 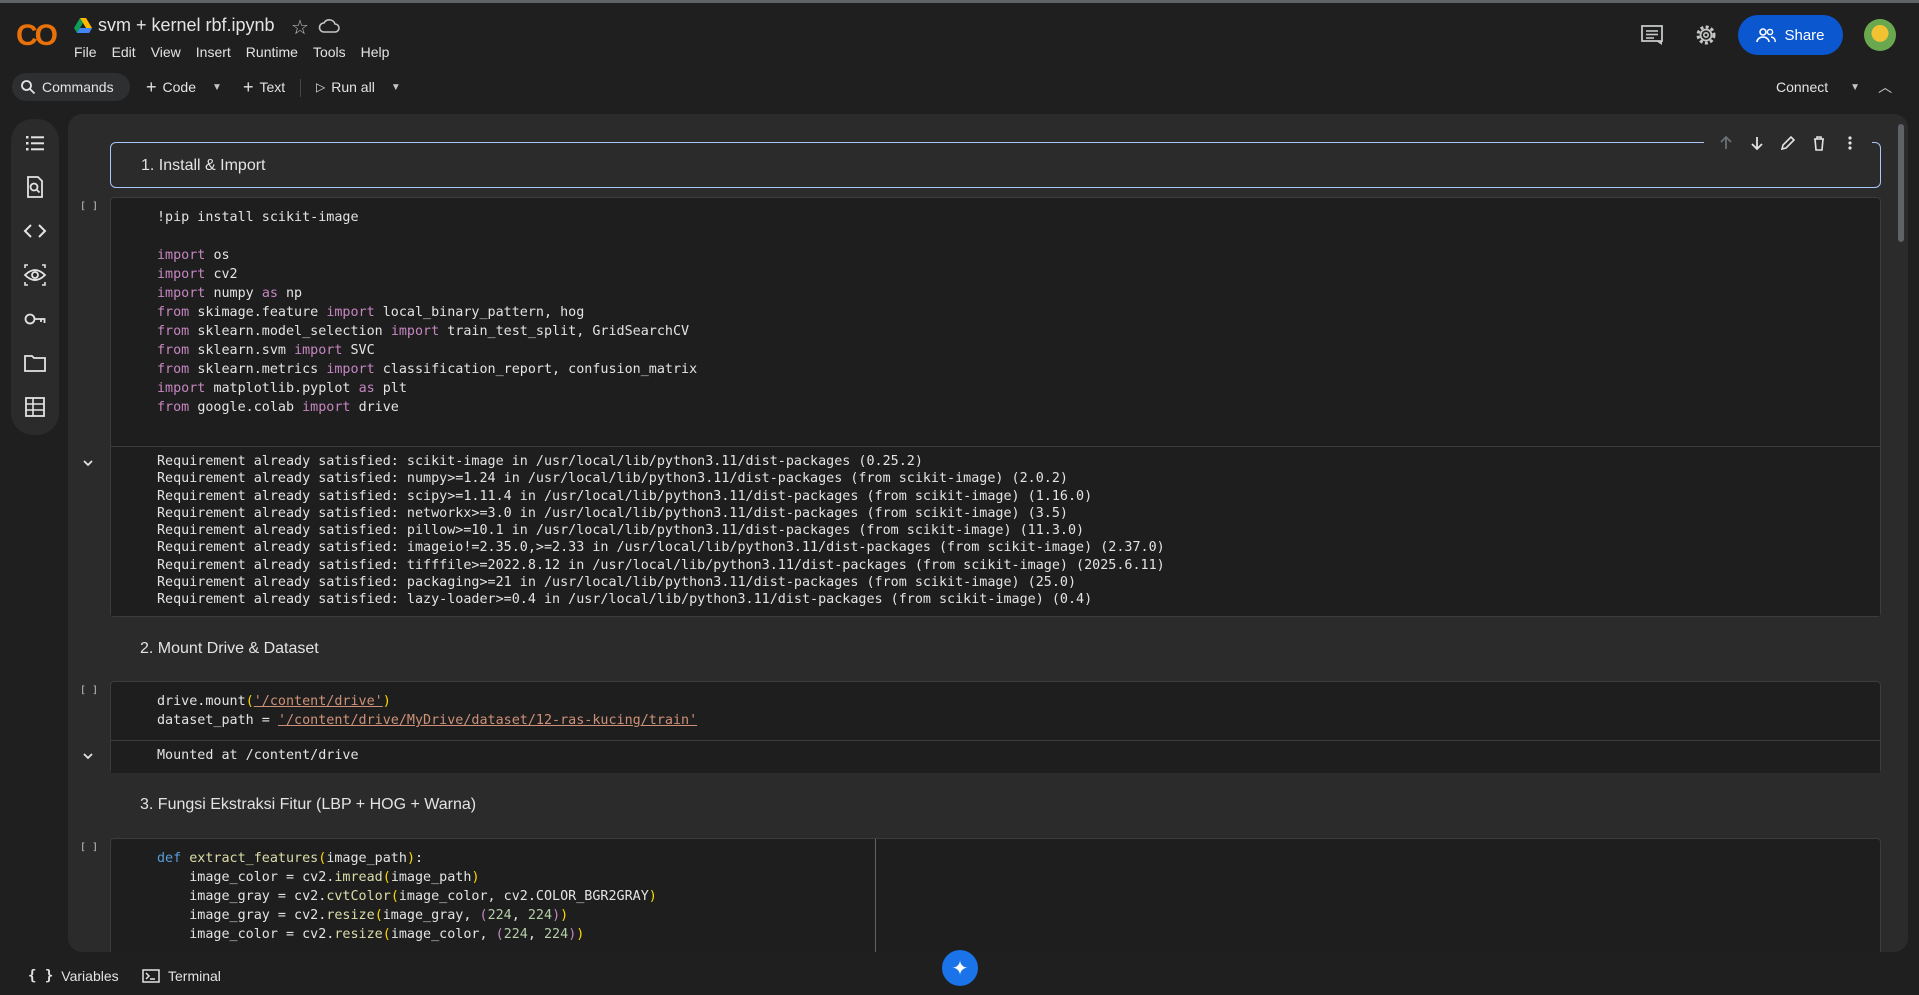 I want to click on play-icon: ▷, so click(x=321, y=87).